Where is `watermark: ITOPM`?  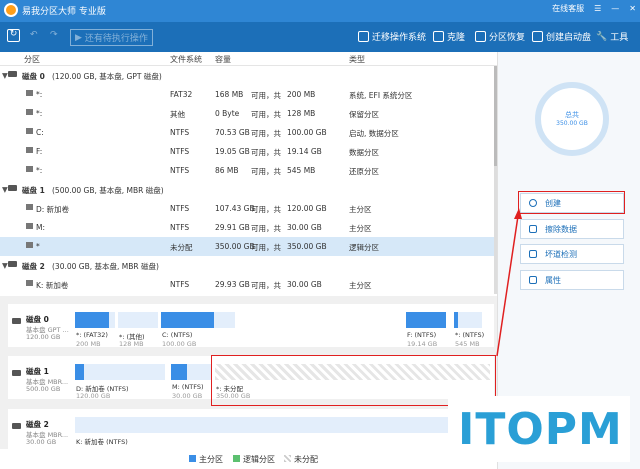
watermark: ITOPM is located at coordinates (539, 429).